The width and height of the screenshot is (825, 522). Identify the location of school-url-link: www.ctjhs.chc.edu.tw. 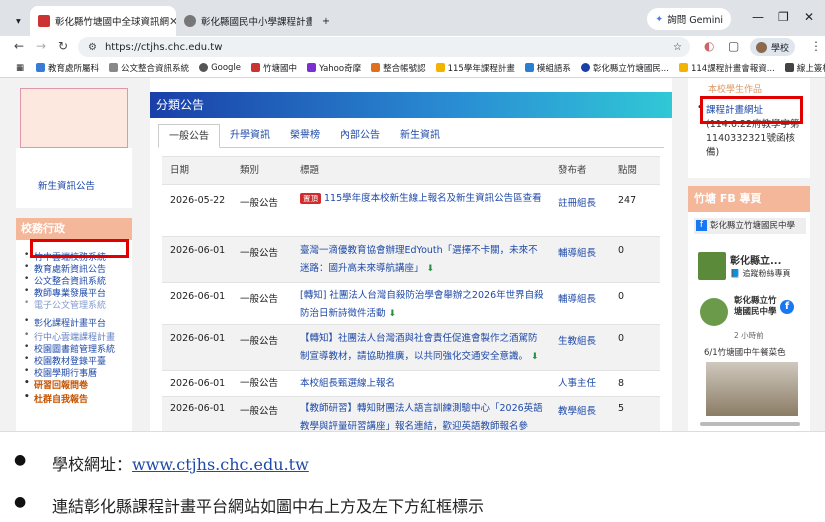
(220, 464).